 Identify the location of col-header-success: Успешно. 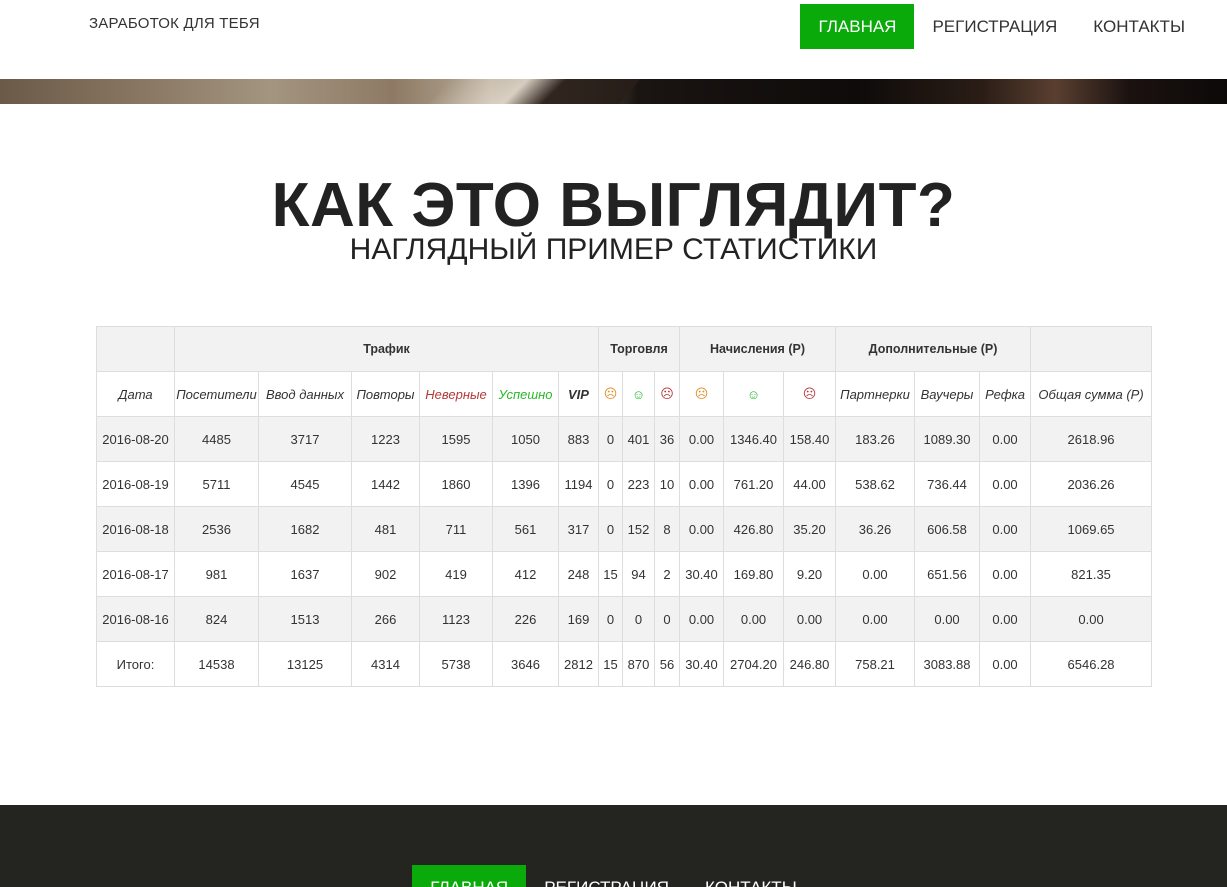
(525, 394).